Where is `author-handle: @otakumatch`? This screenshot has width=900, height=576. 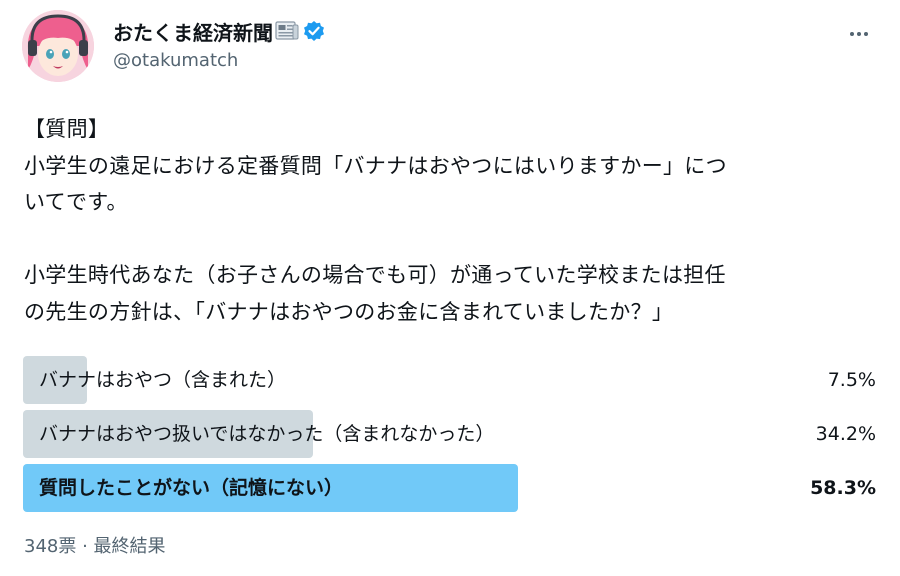 author-handle: @otakumatch is located at coordinates (175, 60).